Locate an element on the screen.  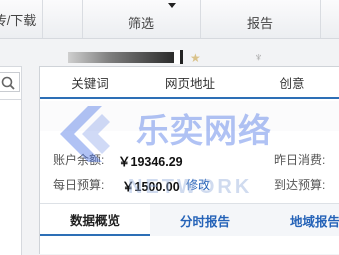
tab-hourly-report-label: 分时报告 is located at coordinates (204, 221).